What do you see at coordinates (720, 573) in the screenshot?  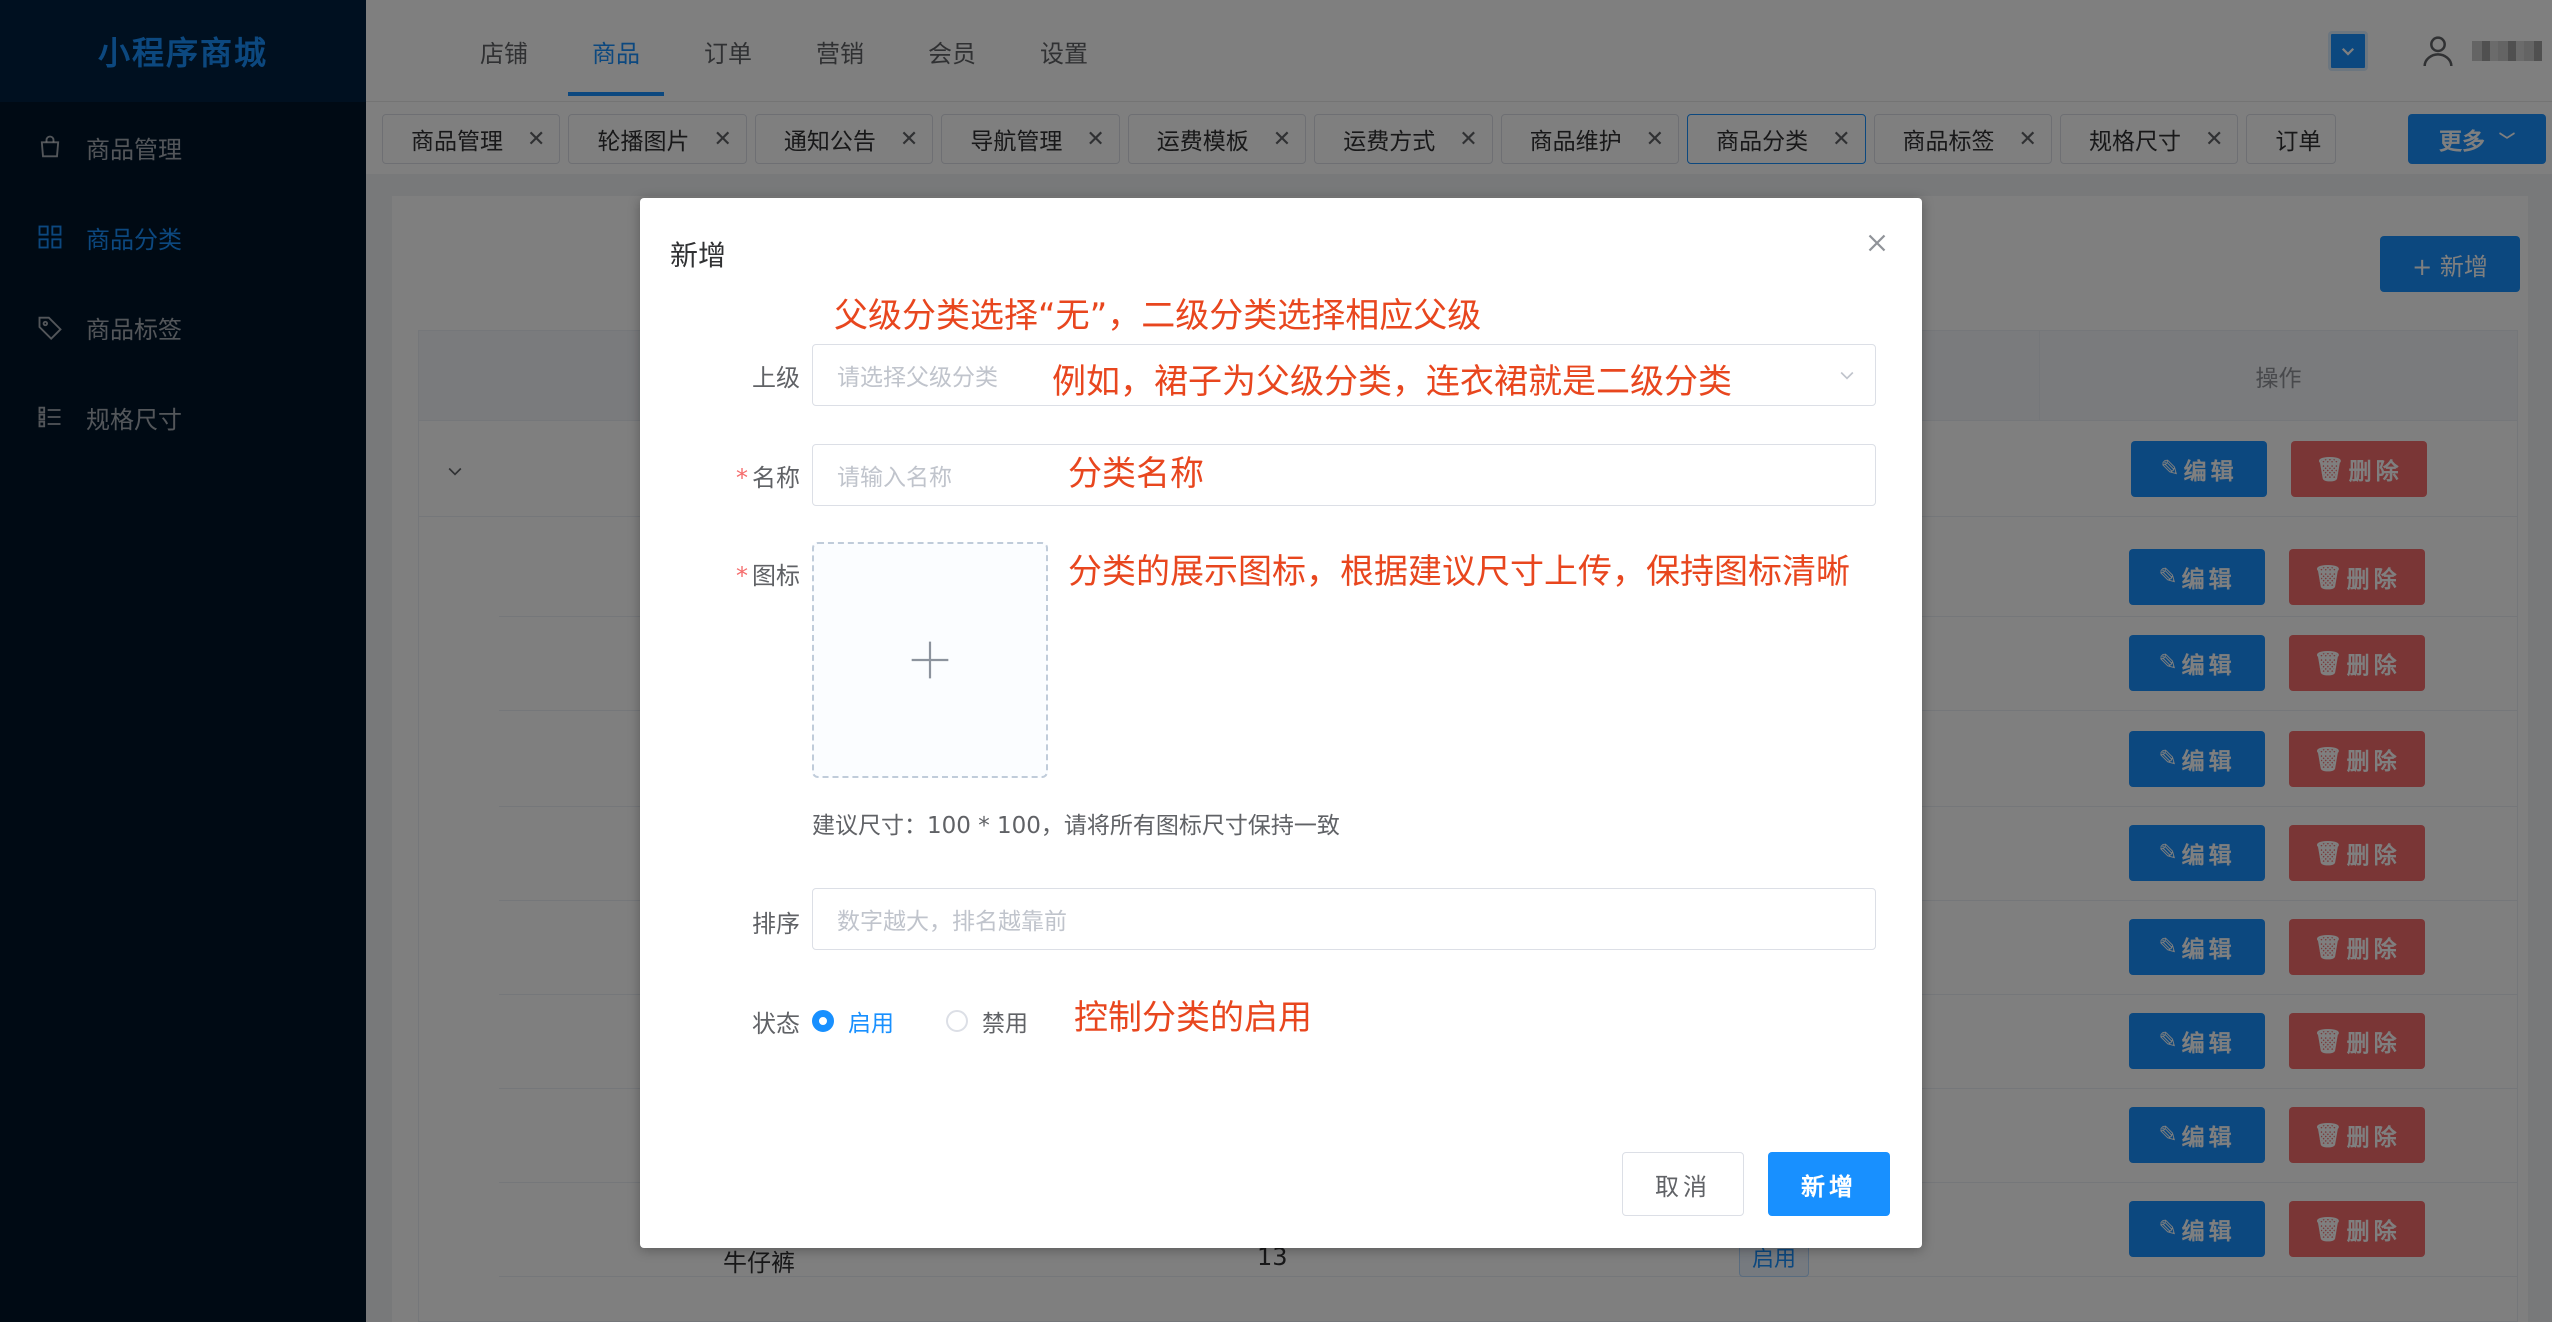 I see `icon-label: * 图标` at bounding box center [720, 573].